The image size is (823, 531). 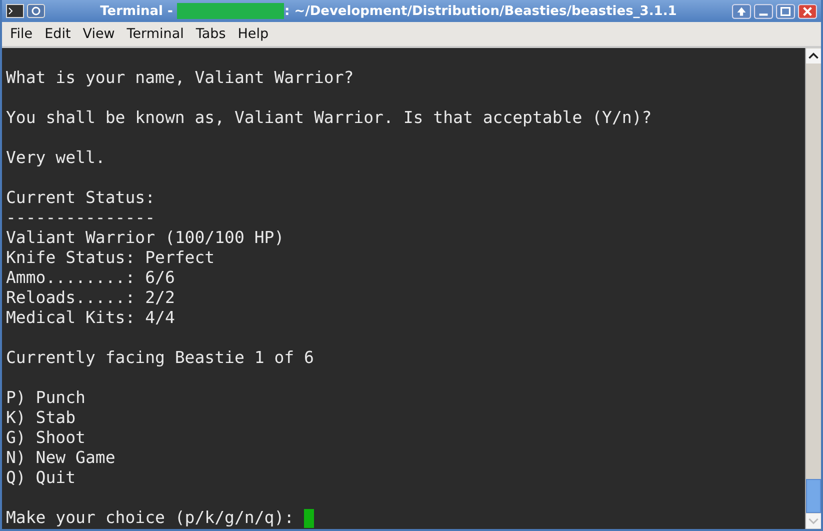 What do you see at coordinates (46, 438) in the screenshot?
I see `terminal-line: G) Shoot` at bounding box center [46, 438].